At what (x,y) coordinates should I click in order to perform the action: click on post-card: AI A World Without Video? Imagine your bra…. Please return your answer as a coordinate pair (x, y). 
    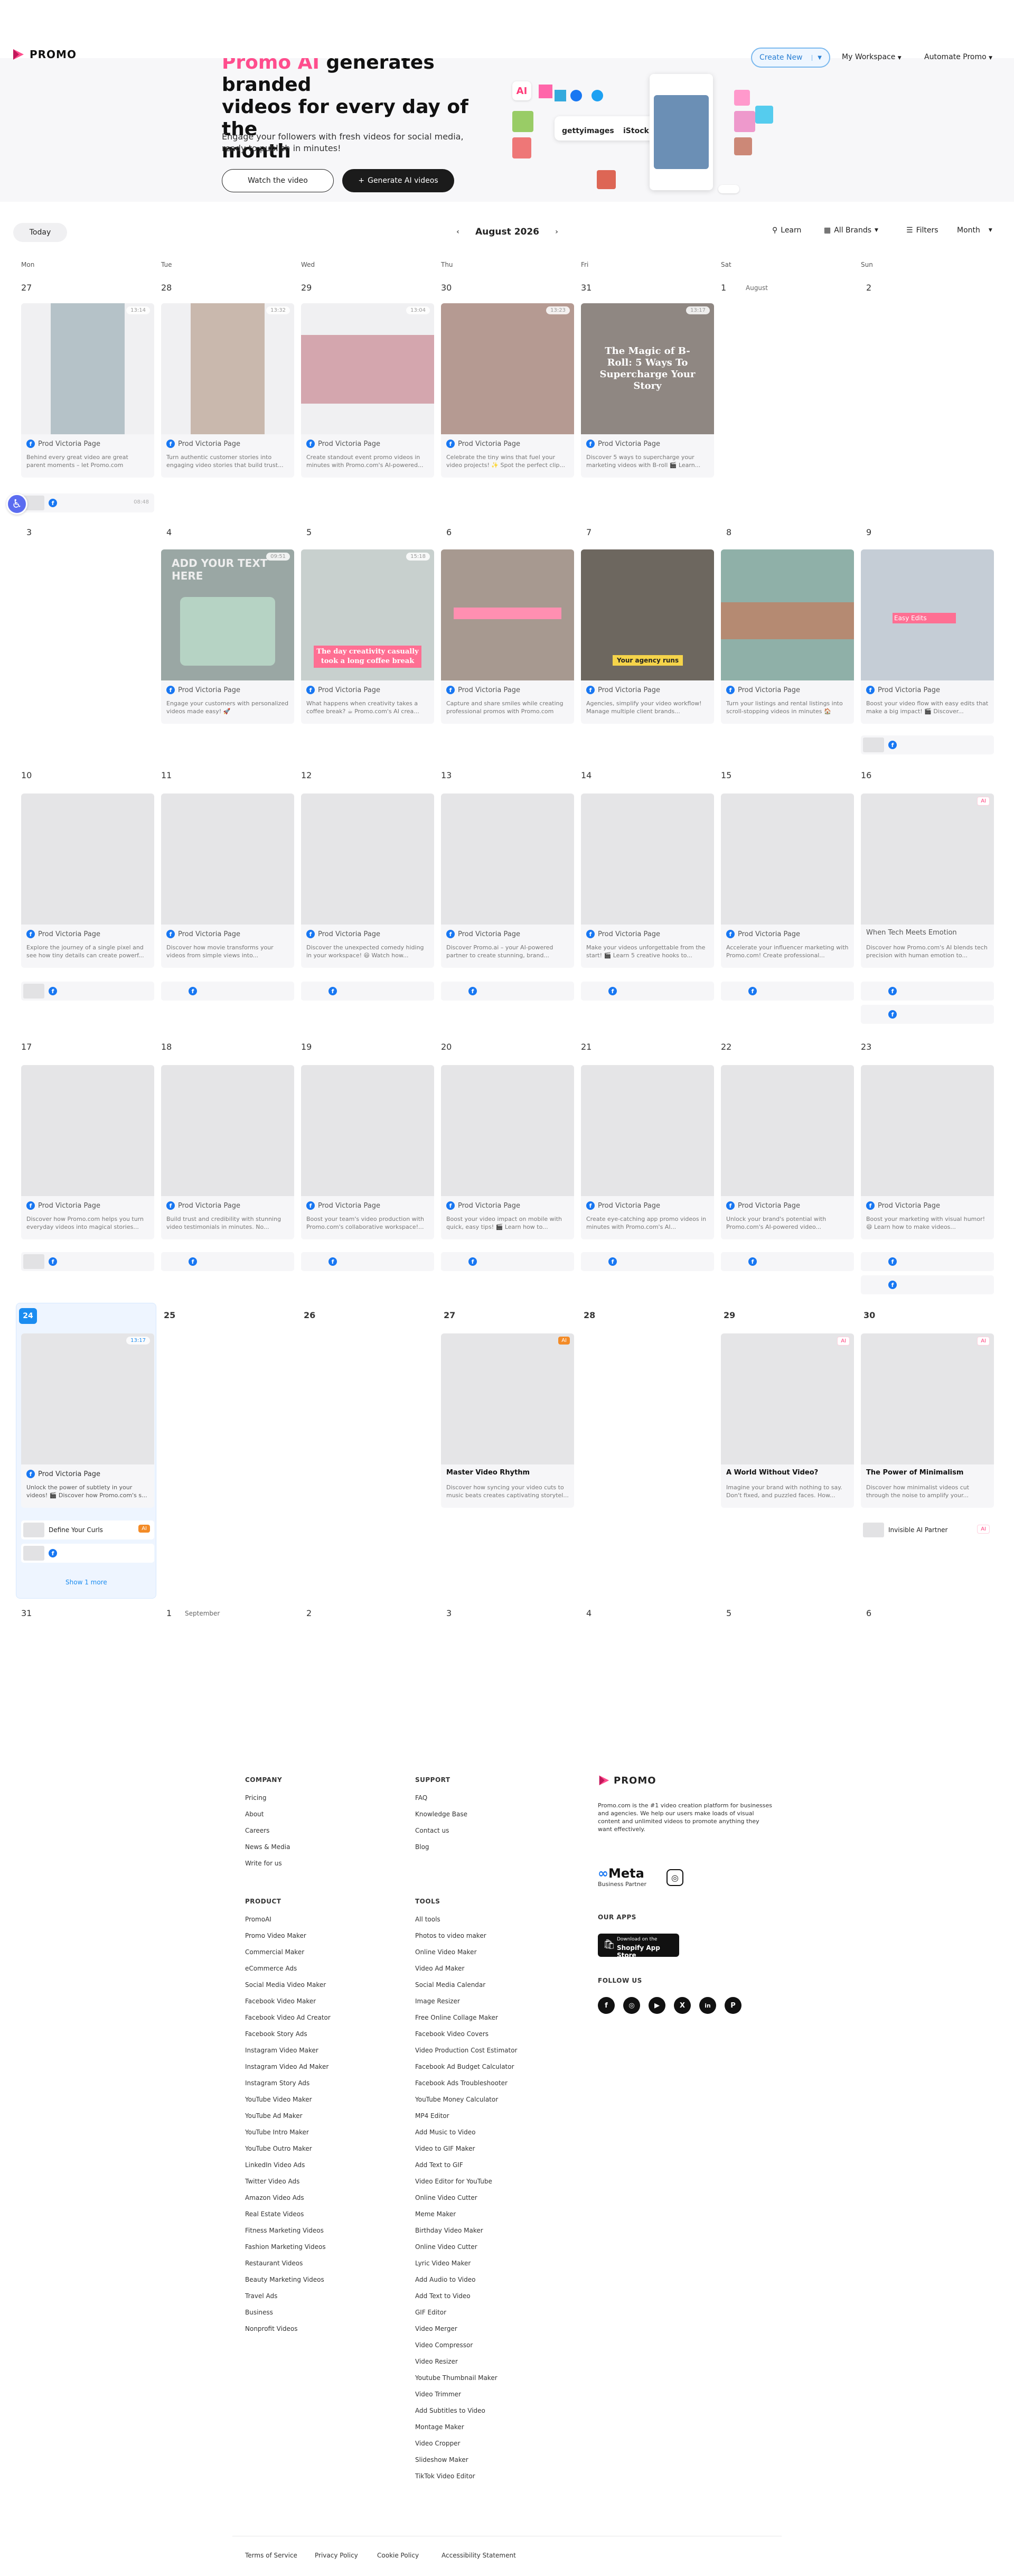
    Looking at the image, I should click on (787, 1420).